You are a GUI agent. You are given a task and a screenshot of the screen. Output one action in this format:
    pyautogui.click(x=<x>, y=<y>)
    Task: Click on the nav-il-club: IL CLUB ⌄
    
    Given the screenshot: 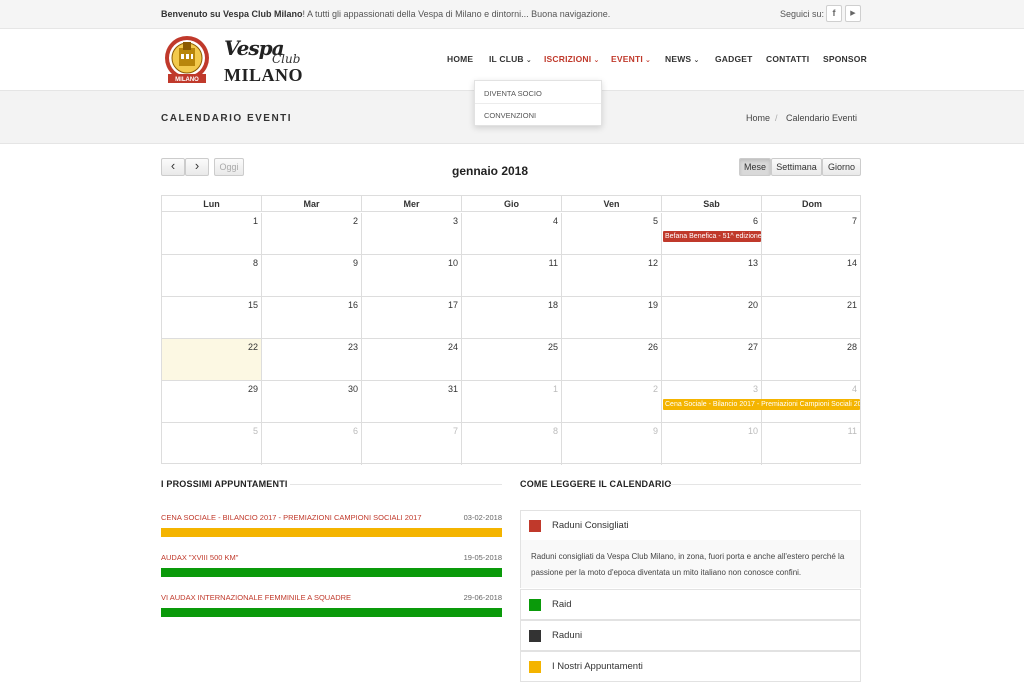 What is the action you would take?
    pyautogui.click(x=510, y=59)
    